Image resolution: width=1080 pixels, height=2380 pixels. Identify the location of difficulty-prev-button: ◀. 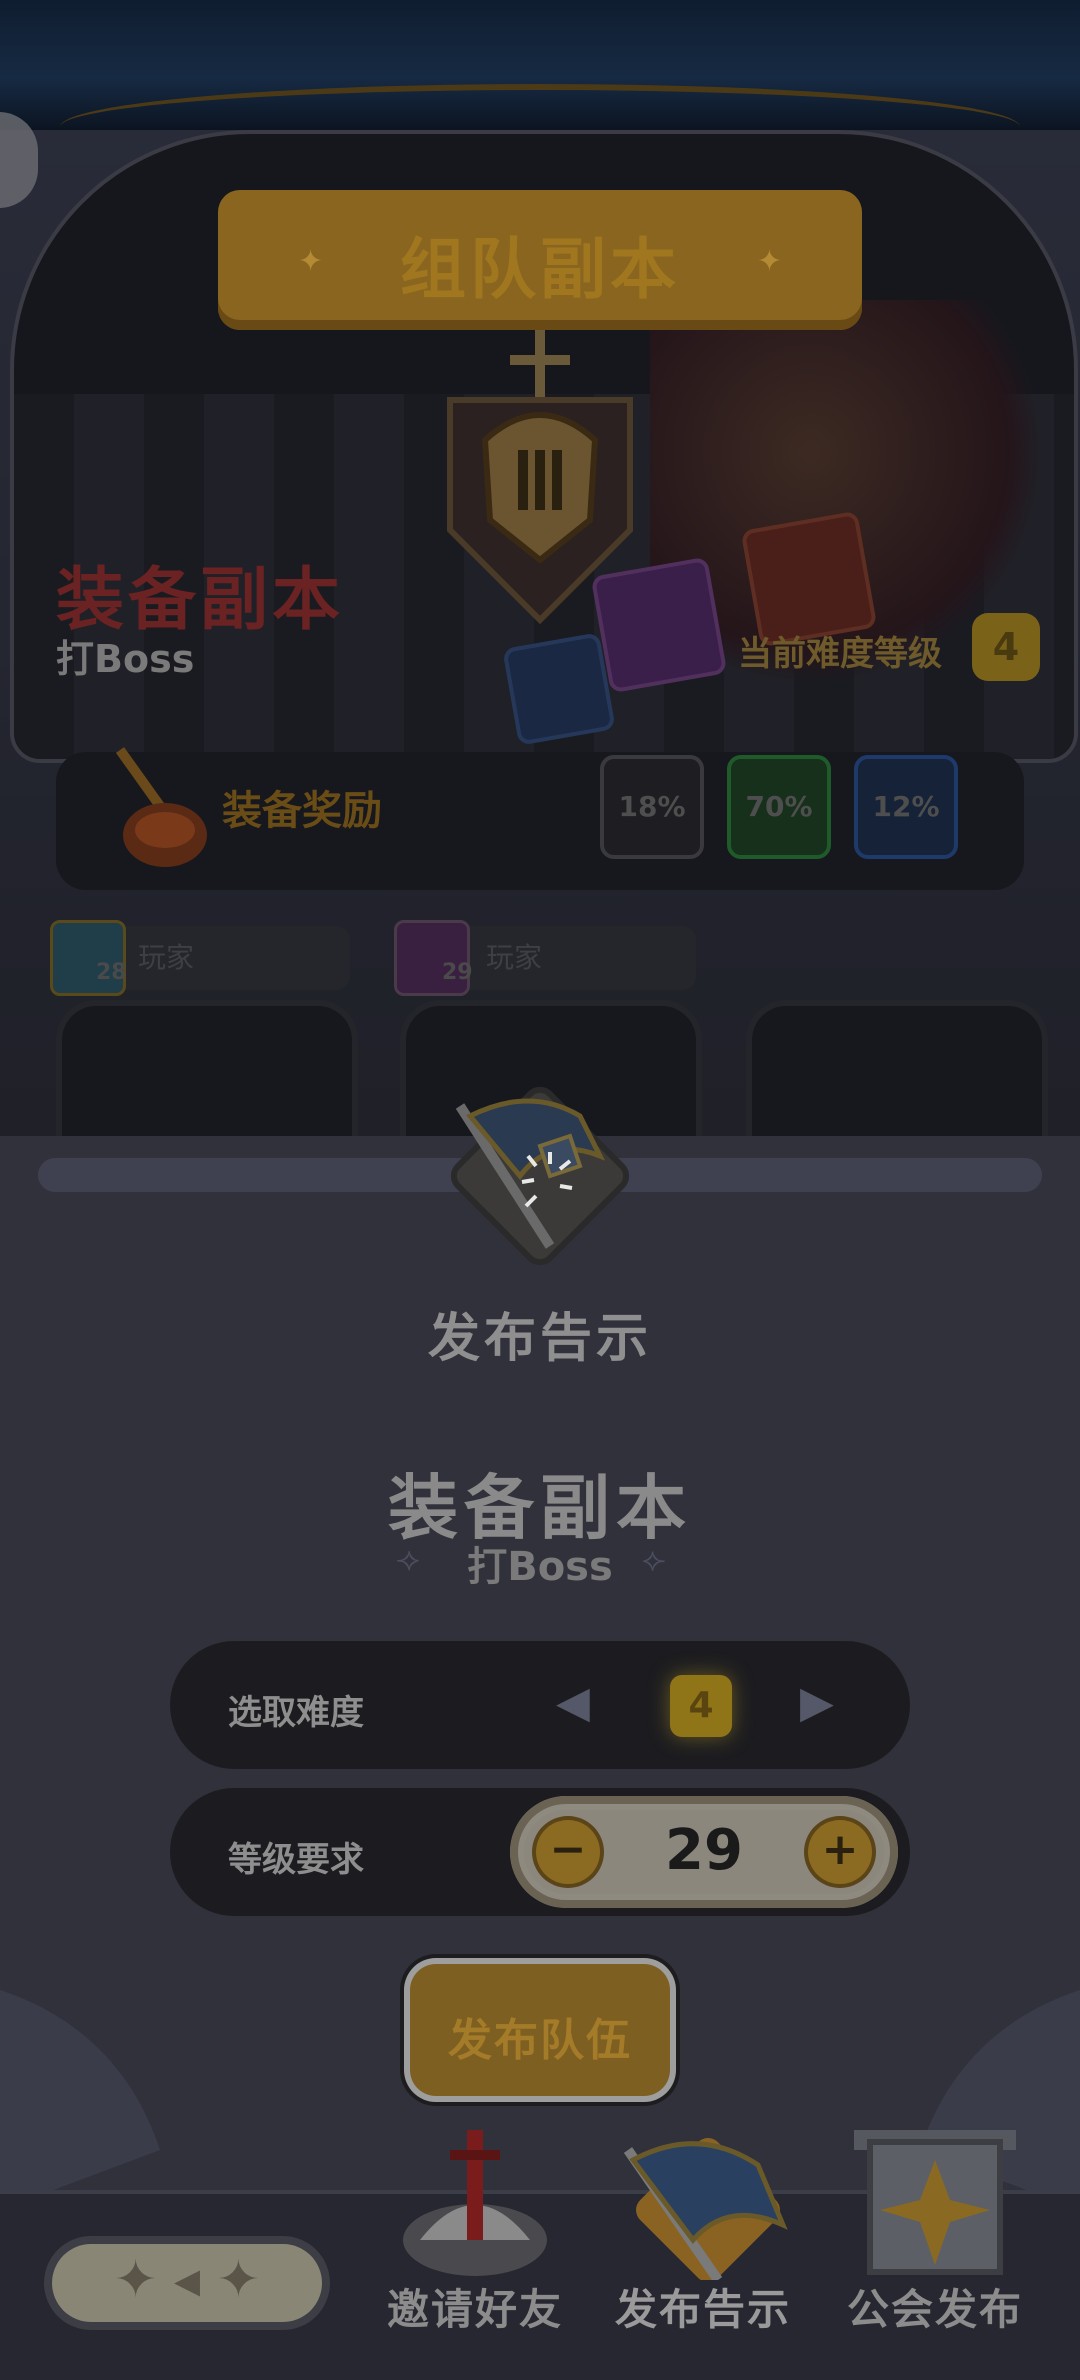
(573, 1702).